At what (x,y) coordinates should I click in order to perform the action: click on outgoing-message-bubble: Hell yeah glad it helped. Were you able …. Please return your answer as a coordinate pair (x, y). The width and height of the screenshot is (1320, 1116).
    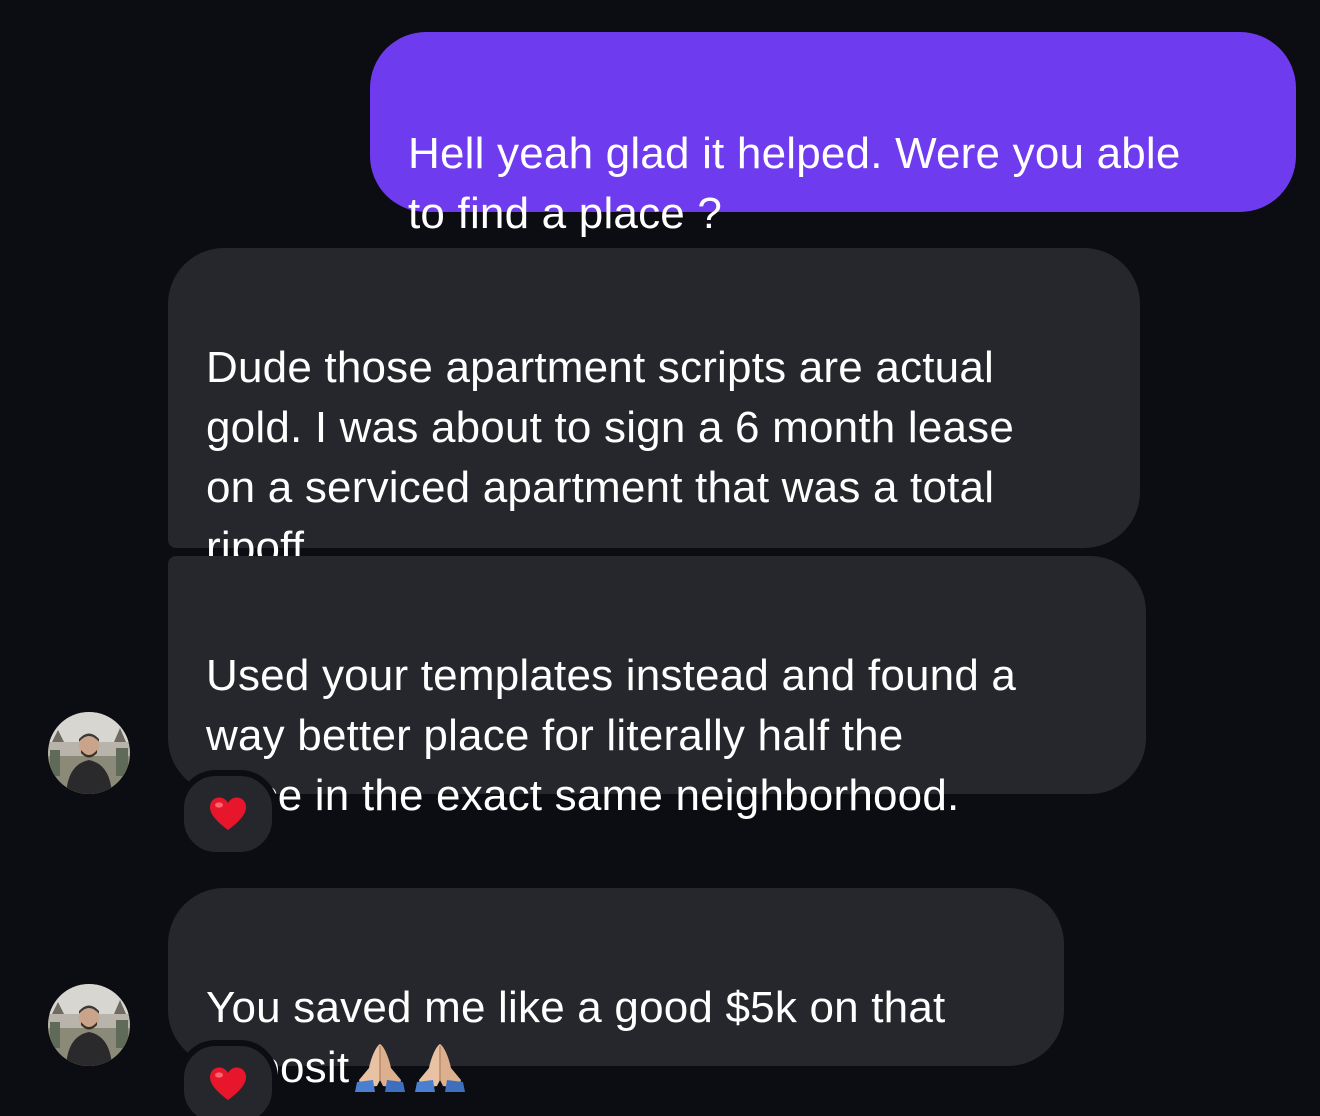
    Looking at the image, I should click on (833, 135).